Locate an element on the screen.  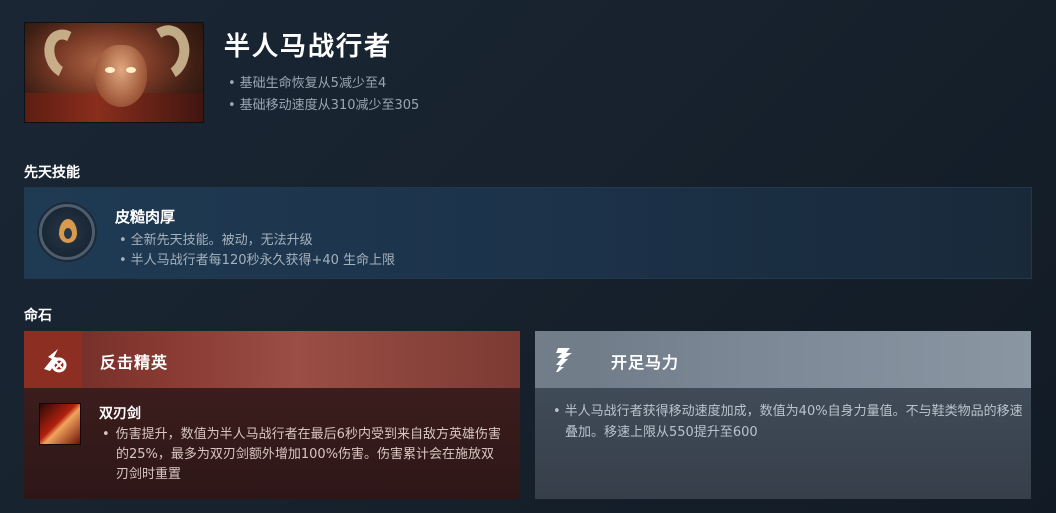
innate-notes-list: 全新先天技能。被动，无法升级 半人马战行者每120秒永久获得+40 生命上限 is located at coordinates (257, 251).